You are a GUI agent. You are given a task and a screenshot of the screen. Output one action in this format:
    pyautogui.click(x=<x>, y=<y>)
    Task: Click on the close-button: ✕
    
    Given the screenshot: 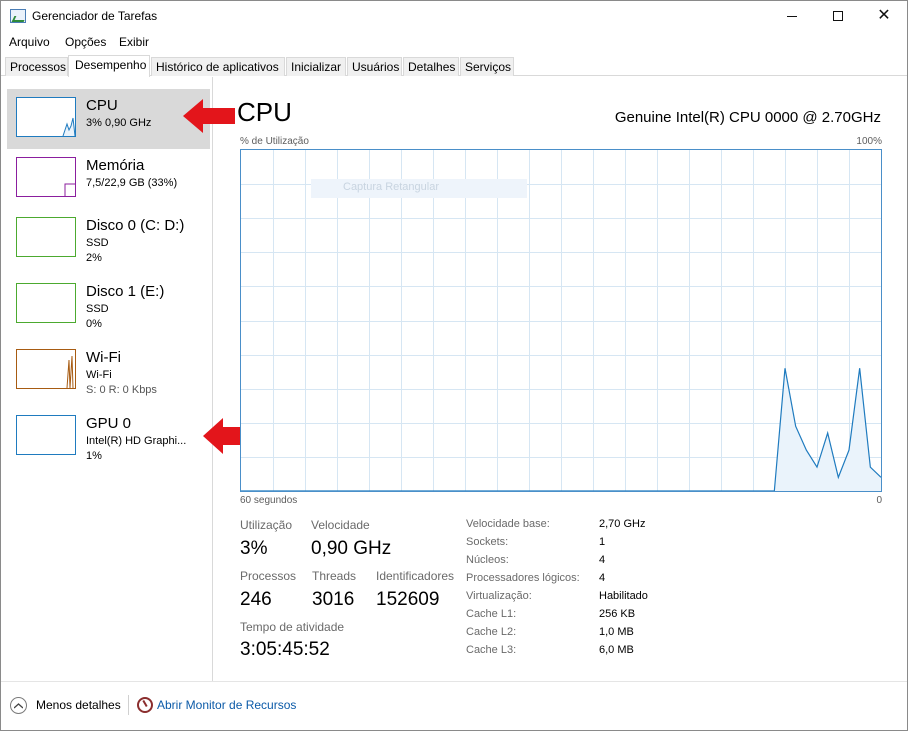 What is the action you would take?
    pyautogui.click(x=884, y=16)
    